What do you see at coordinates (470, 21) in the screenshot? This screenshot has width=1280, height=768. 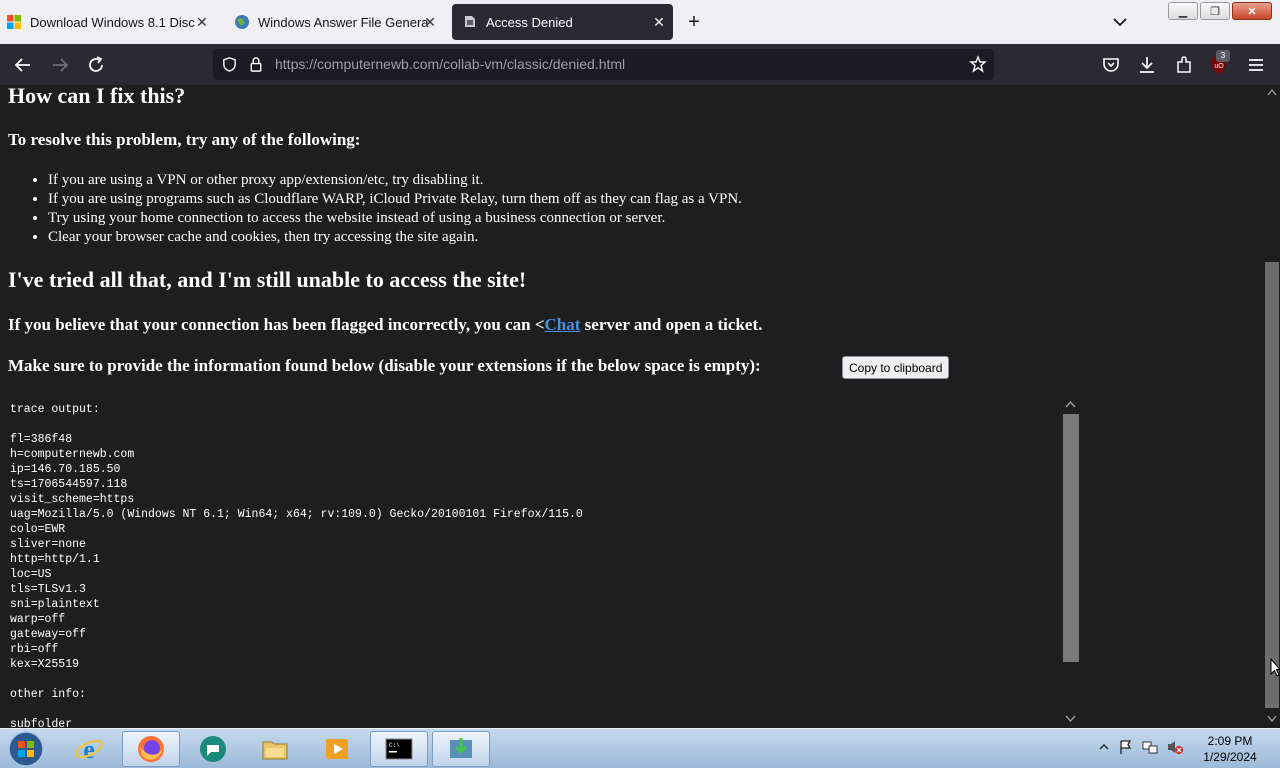 I see `puzzle-shield-icon` at bounding box center [470, 21].